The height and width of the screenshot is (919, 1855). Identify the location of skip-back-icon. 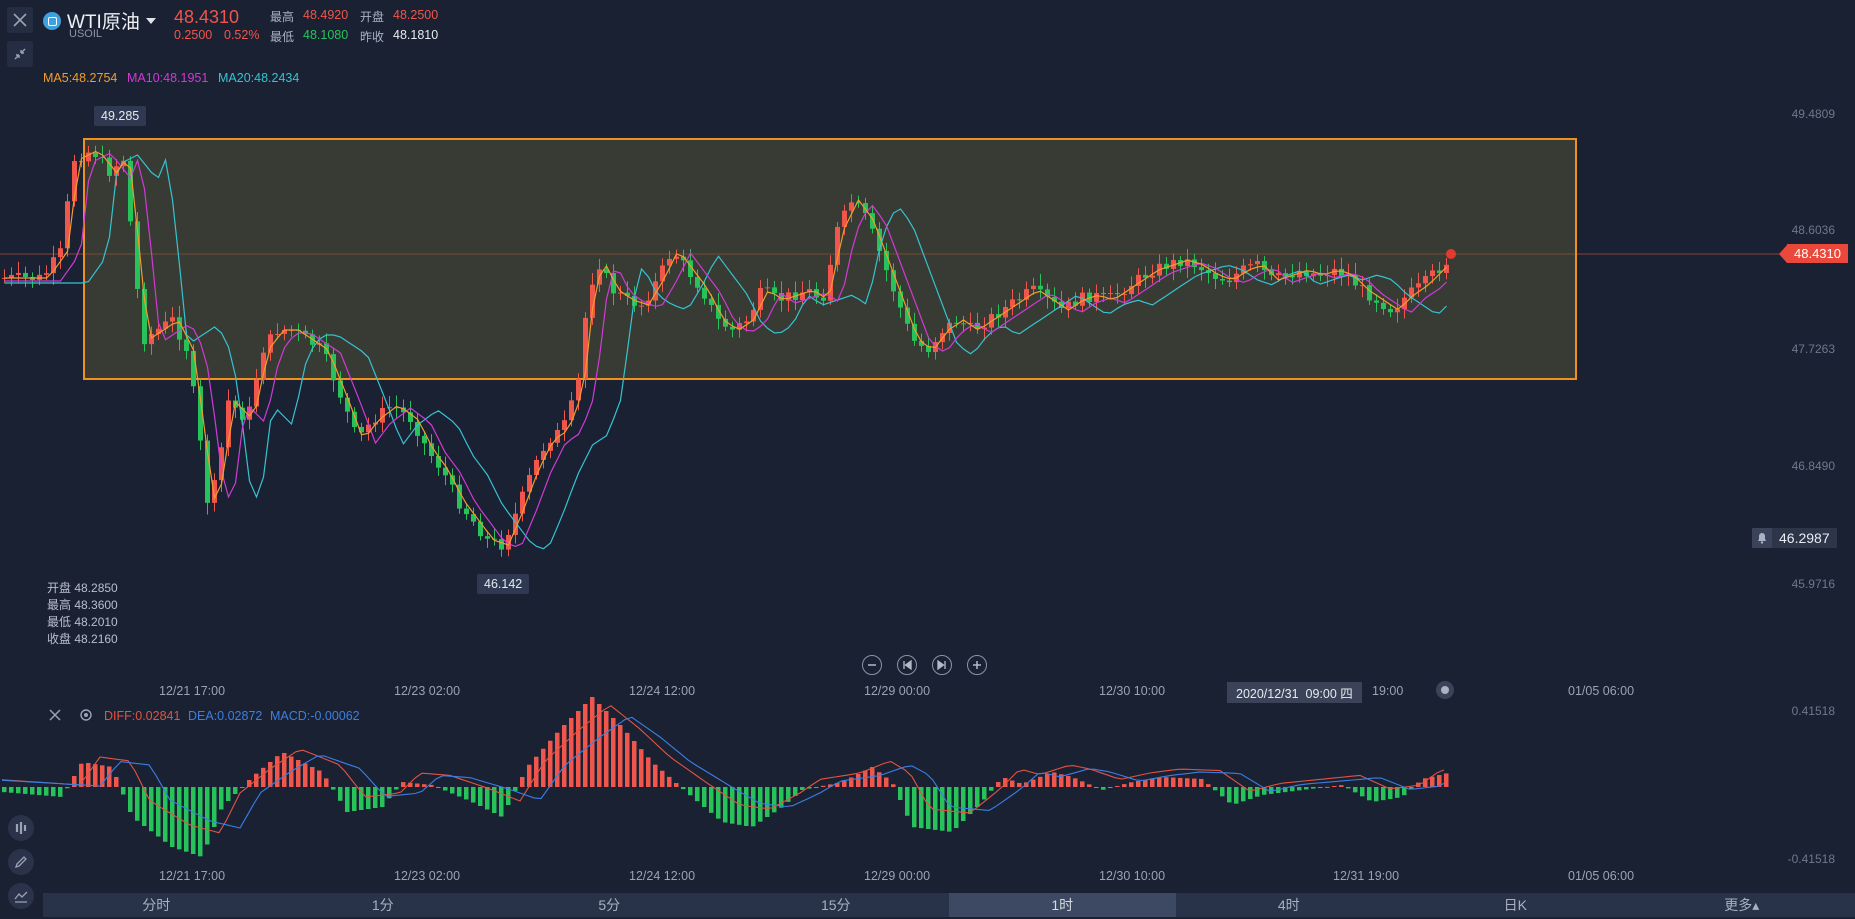
(907, 665).